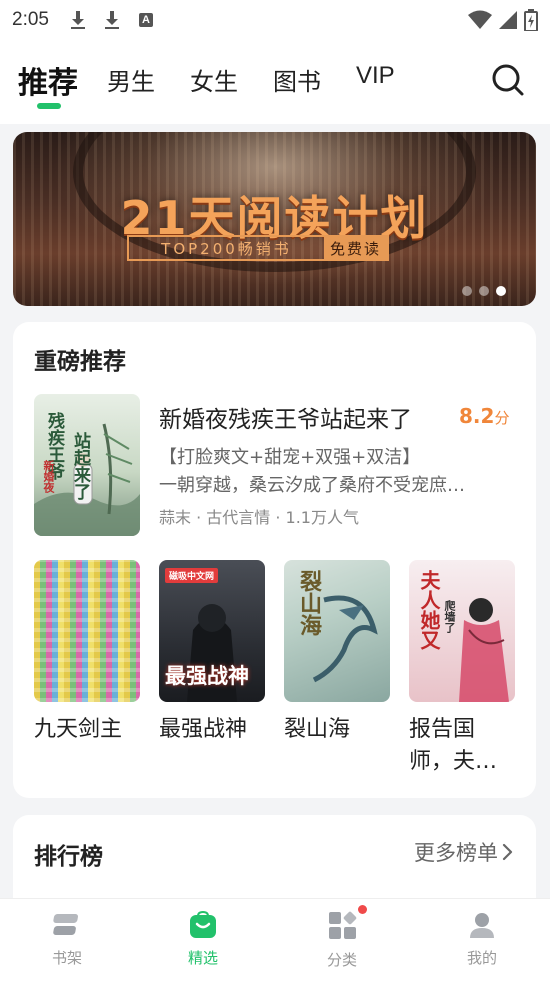 The height and width of the screenshot is (985, 550). I want to click on book-cover: 夫人她又 爬墙了, so click(462, 631).